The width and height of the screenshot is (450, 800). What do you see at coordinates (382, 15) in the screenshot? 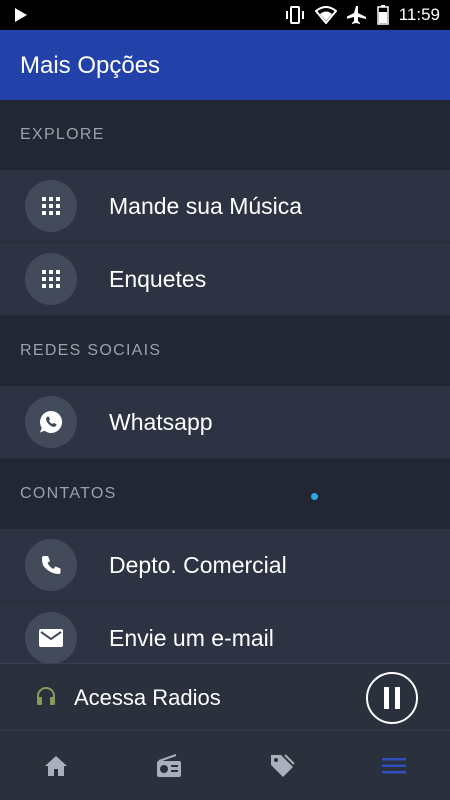
I see `battery-icon` at bounding box center [382, 15].